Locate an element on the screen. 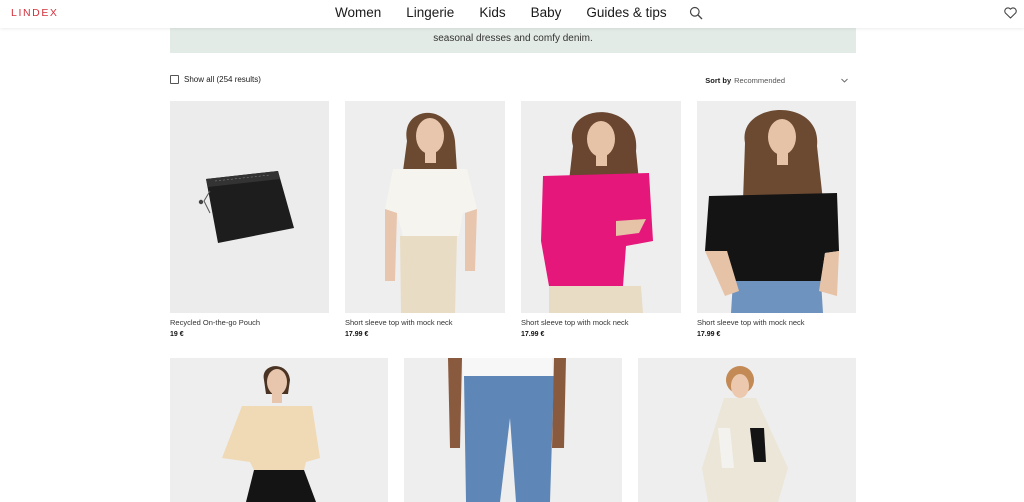 This screenshot has width=1024, height=502. sort-value: Recommended is located at coordinates (759, 80).